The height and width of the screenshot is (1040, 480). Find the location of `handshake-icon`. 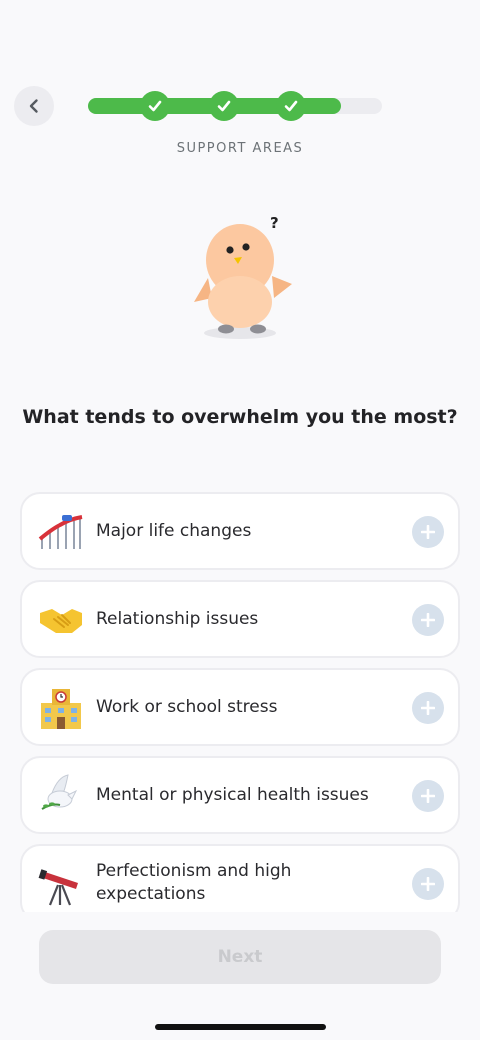

handshake-icon is located at coordinates (61, 620).